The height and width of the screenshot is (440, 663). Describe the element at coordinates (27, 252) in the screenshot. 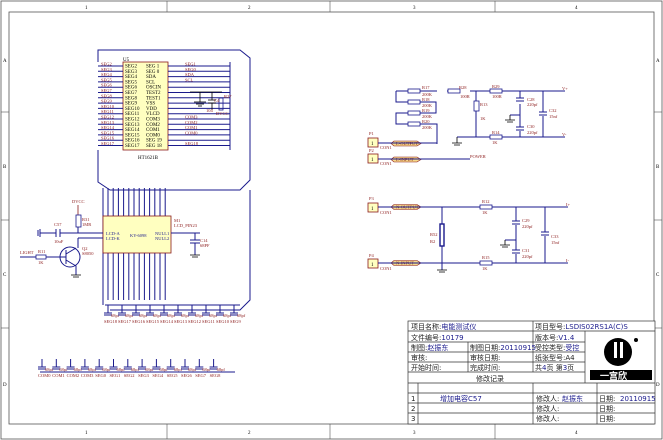

I see `label: LIGHT` at that location.